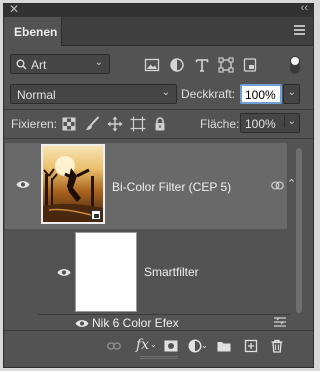  I want to click on artboard-icon, so click(138, 124).